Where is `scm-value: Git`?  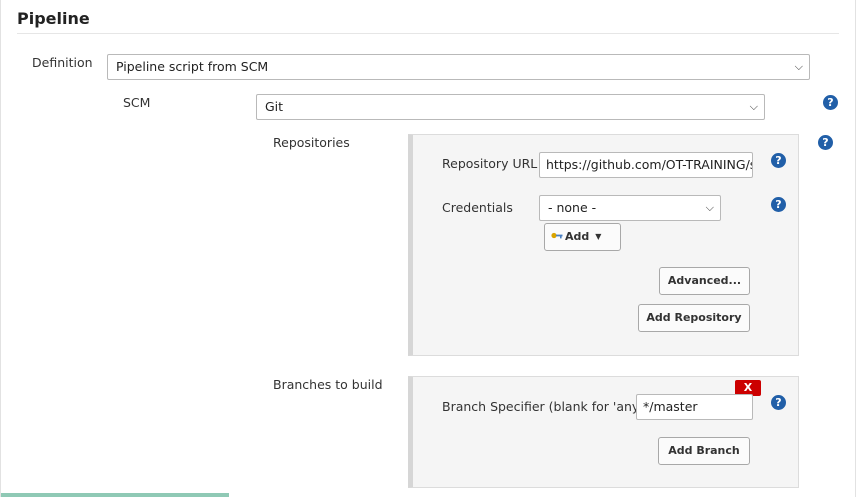 scm-value: Git is located at coordinates (274, 106).